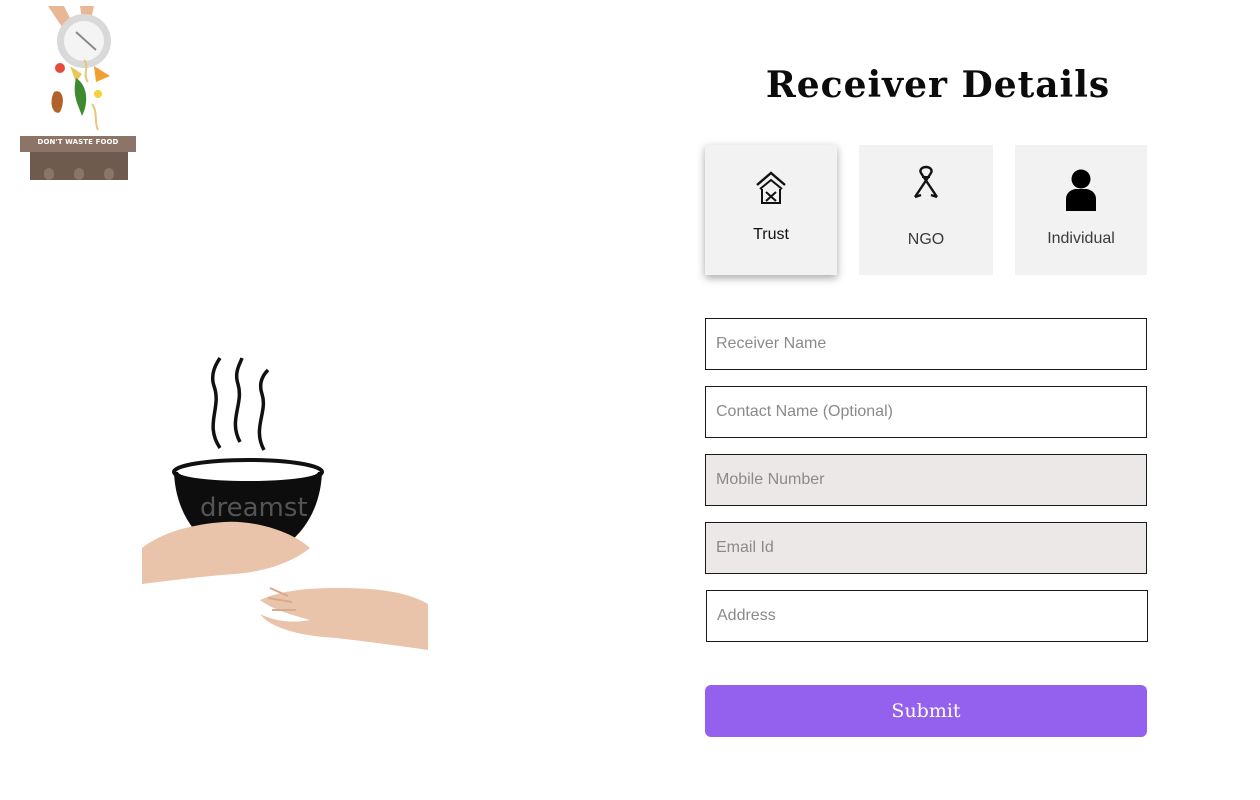 The width and height of the screenshot is (1260, 800). Describe the element at coordinates (771, 187) in the screenshot. I see `trust-building-icon` at that location.